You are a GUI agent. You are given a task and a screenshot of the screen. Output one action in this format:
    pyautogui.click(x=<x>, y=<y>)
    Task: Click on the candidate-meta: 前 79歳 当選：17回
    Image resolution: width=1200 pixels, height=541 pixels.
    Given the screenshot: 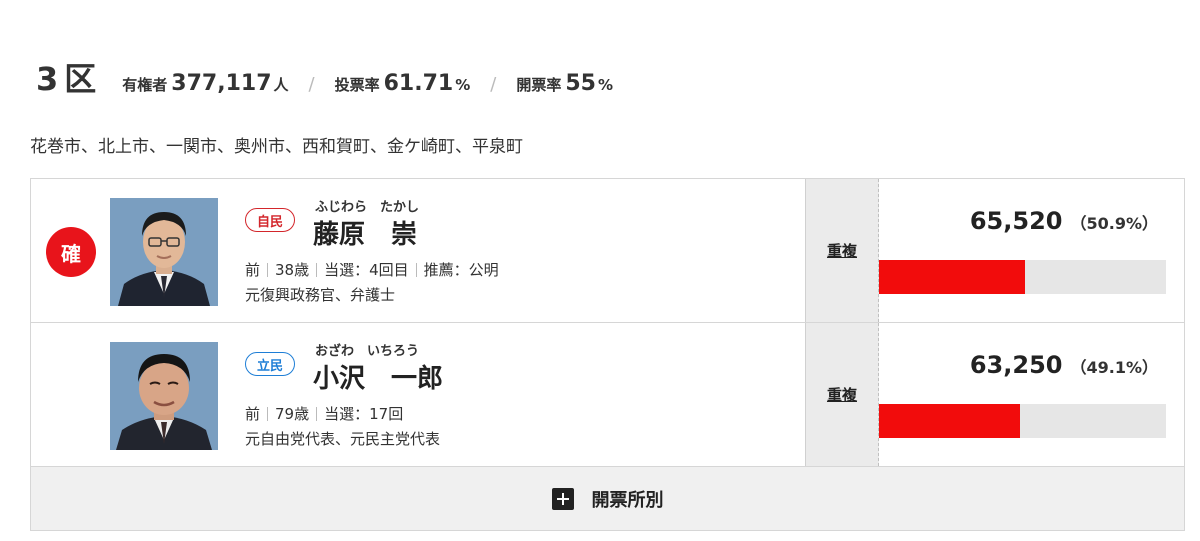 What is the action you would take?
    pyautogui.click(x=324, y=413)
    